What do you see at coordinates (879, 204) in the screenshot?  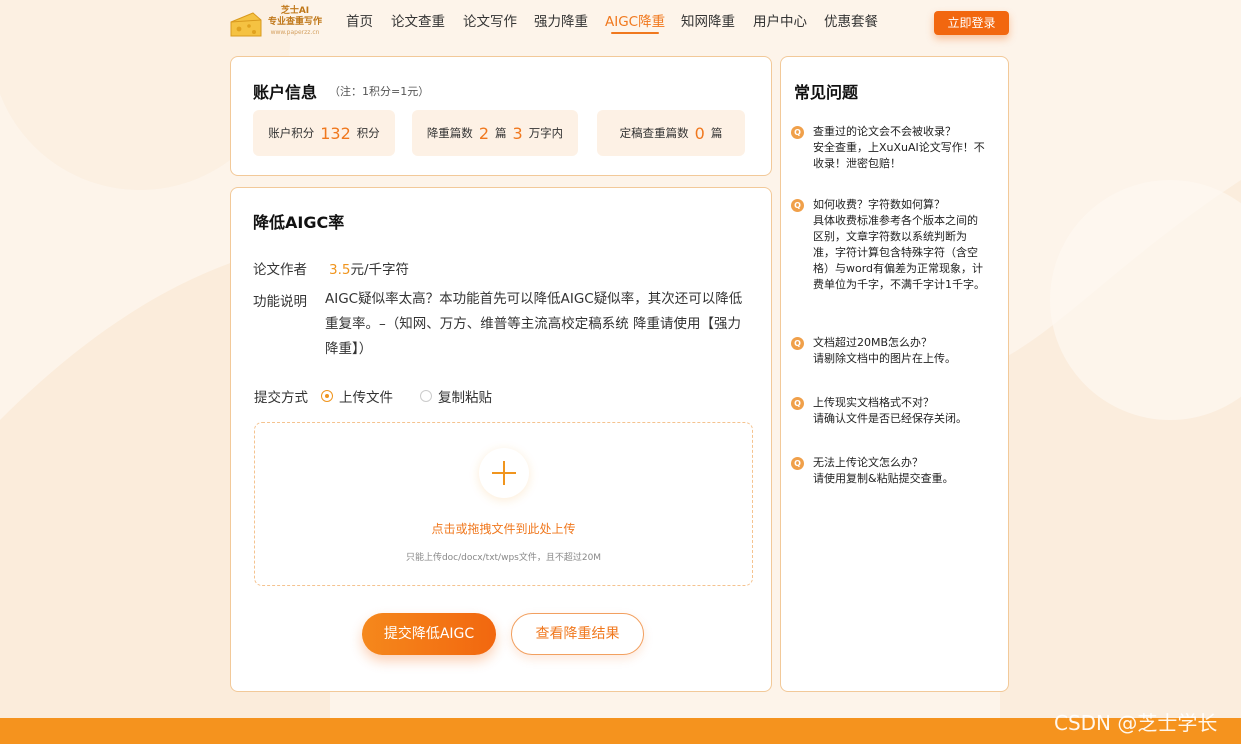 I see `faq-question: 如何收费？字符数如何算？` at bounding box center [879, 204].